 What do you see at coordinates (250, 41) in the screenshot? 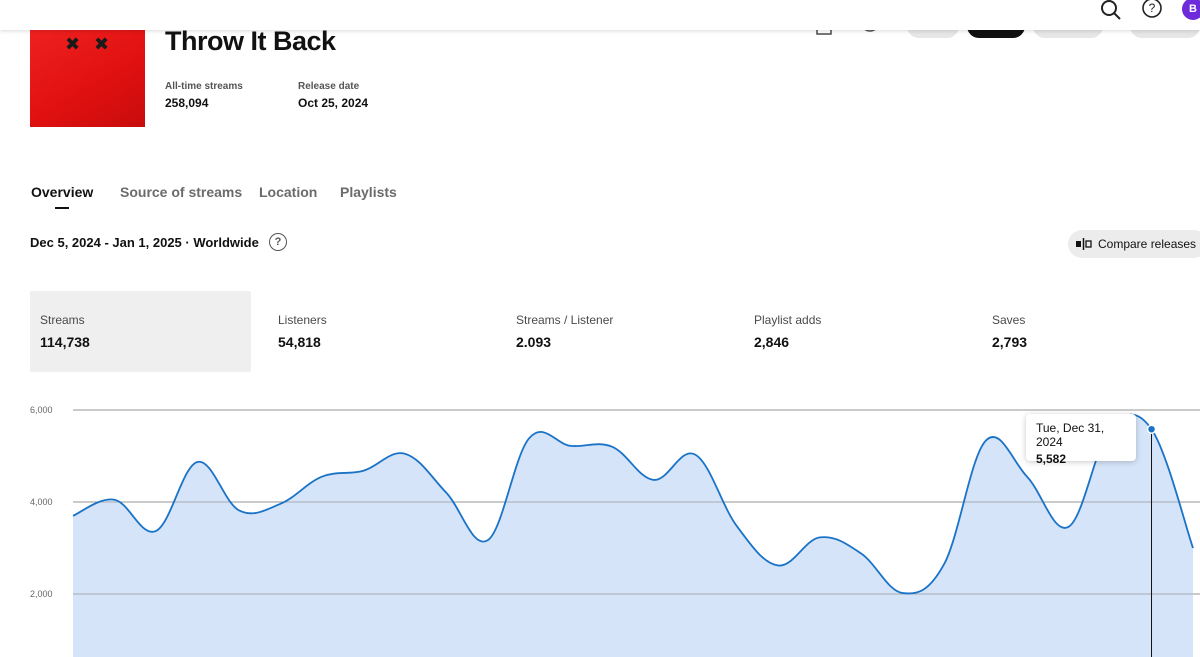
I see `release-title: Throw It Back` at bounding box center [250, 41].